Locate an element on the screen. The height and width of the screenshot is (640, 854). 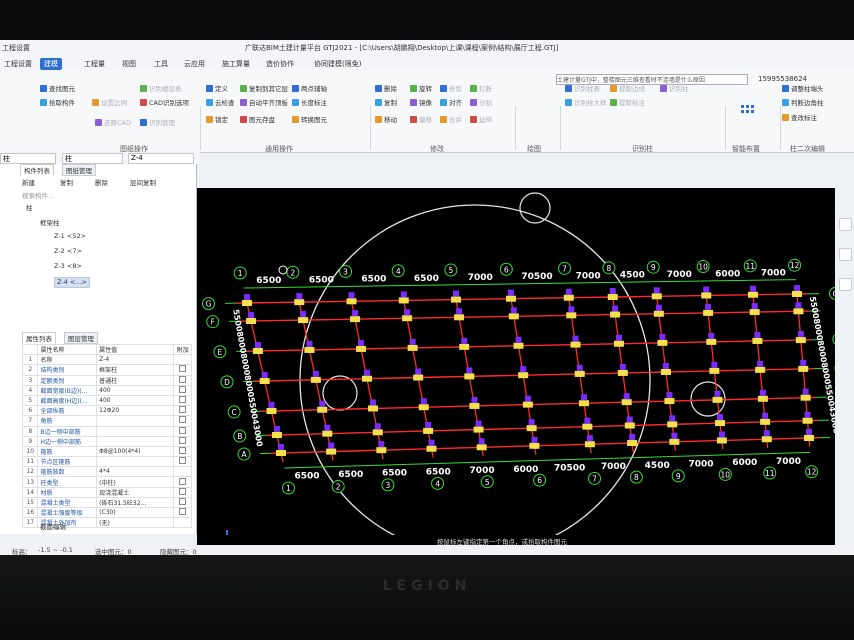
ribbon-button: 移动 is located at coordinates (386, 119).